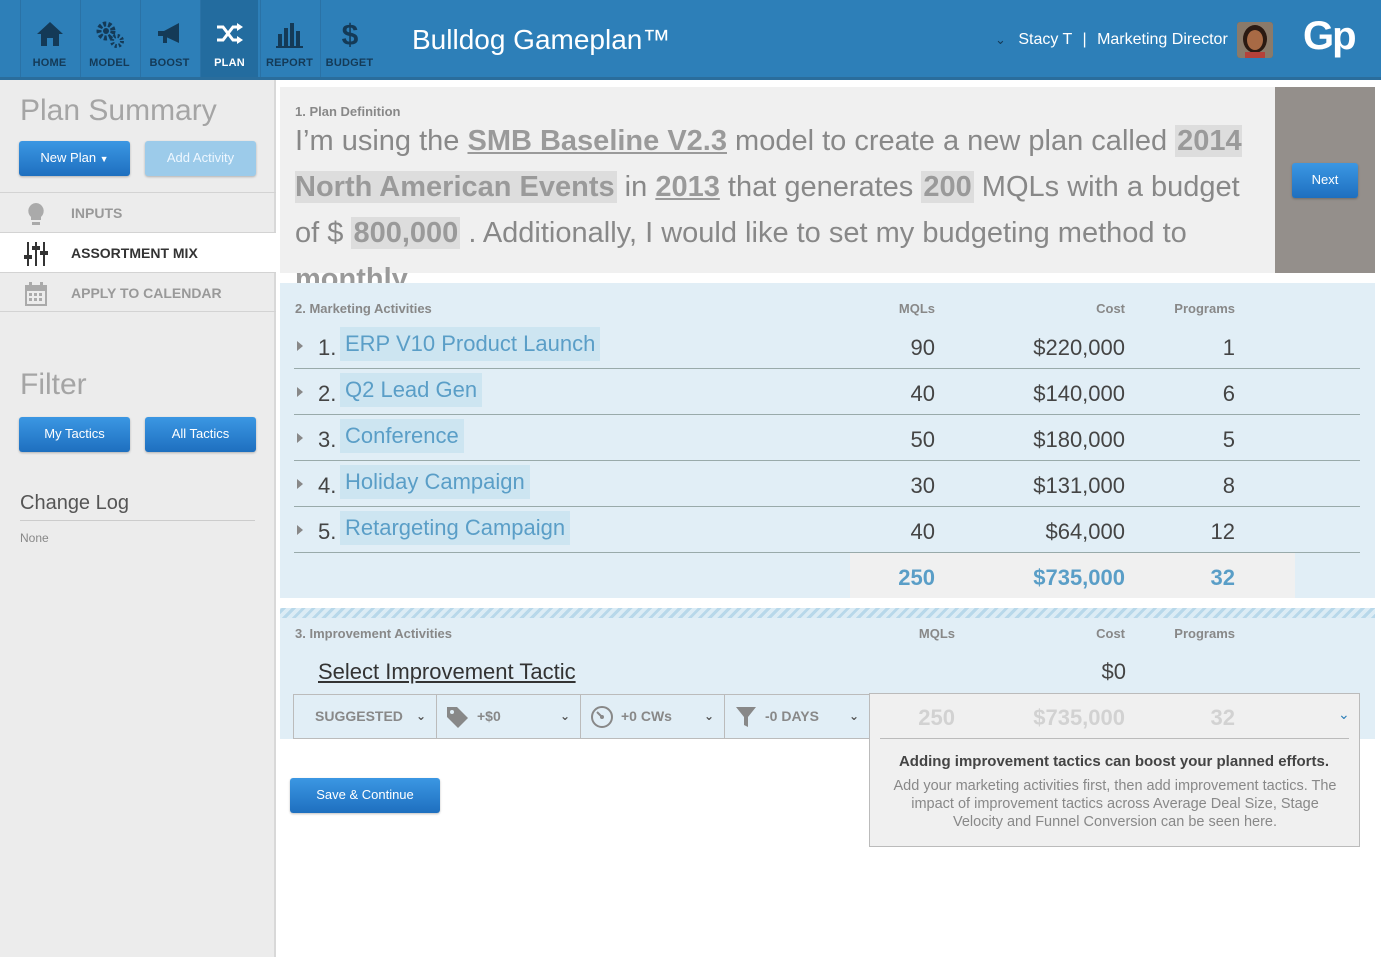 This screenshot has width=1381, height=957. Describe the element at coordinates (922, 485) in the screenshot. I see `activity-mqls: 30` at that location.